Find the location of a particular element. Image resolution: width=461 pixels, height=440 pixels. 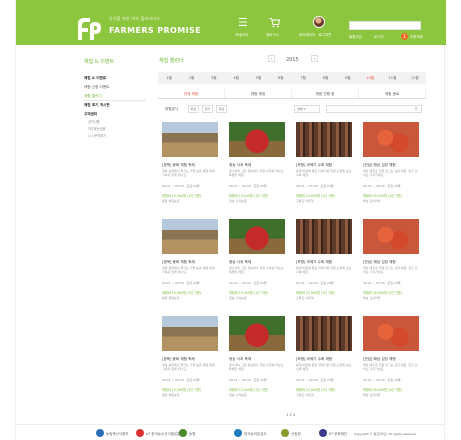

user-links: 마이페이지 · 로그아웃 is located at coordinates (315, 35).